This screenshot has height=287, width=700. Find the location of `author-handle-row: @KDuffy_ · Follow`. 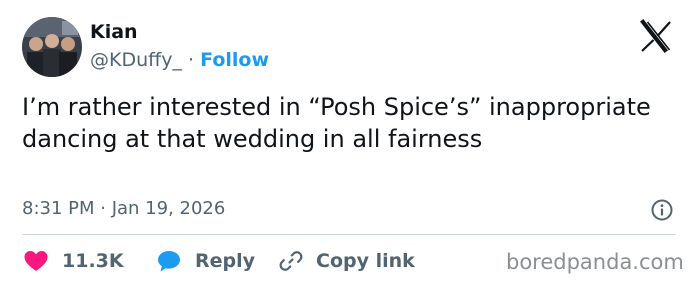

author-handle-row: @KDuffy_ · Follow is located at coordinates (179, 60).